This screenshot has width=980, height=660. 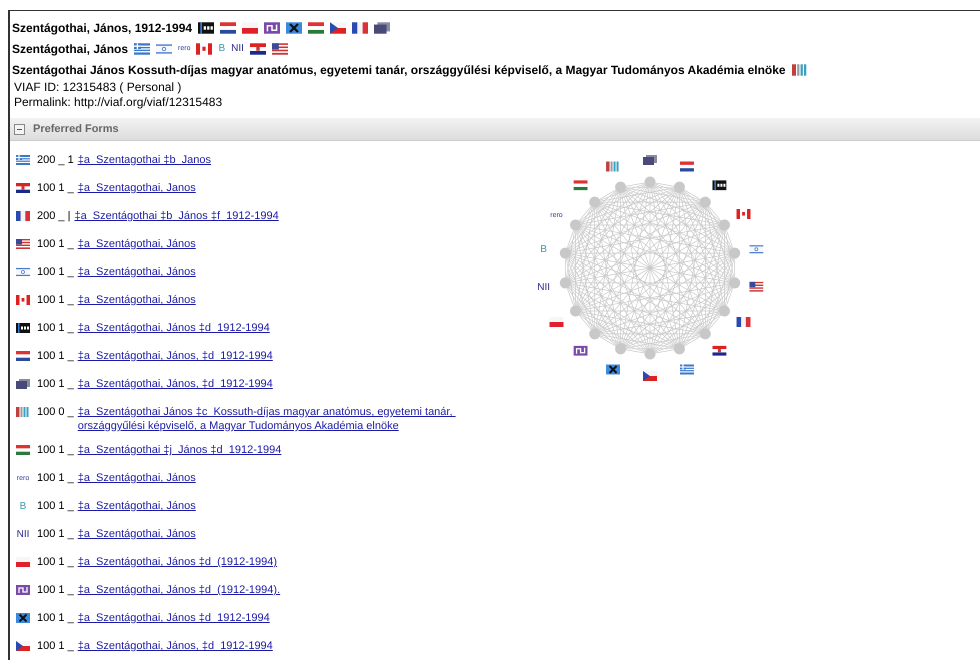 What do you see at coordinates (76, 129) in the screenshot?
I see `section-title: Preferred Forms` at bounding box center [76, 129].